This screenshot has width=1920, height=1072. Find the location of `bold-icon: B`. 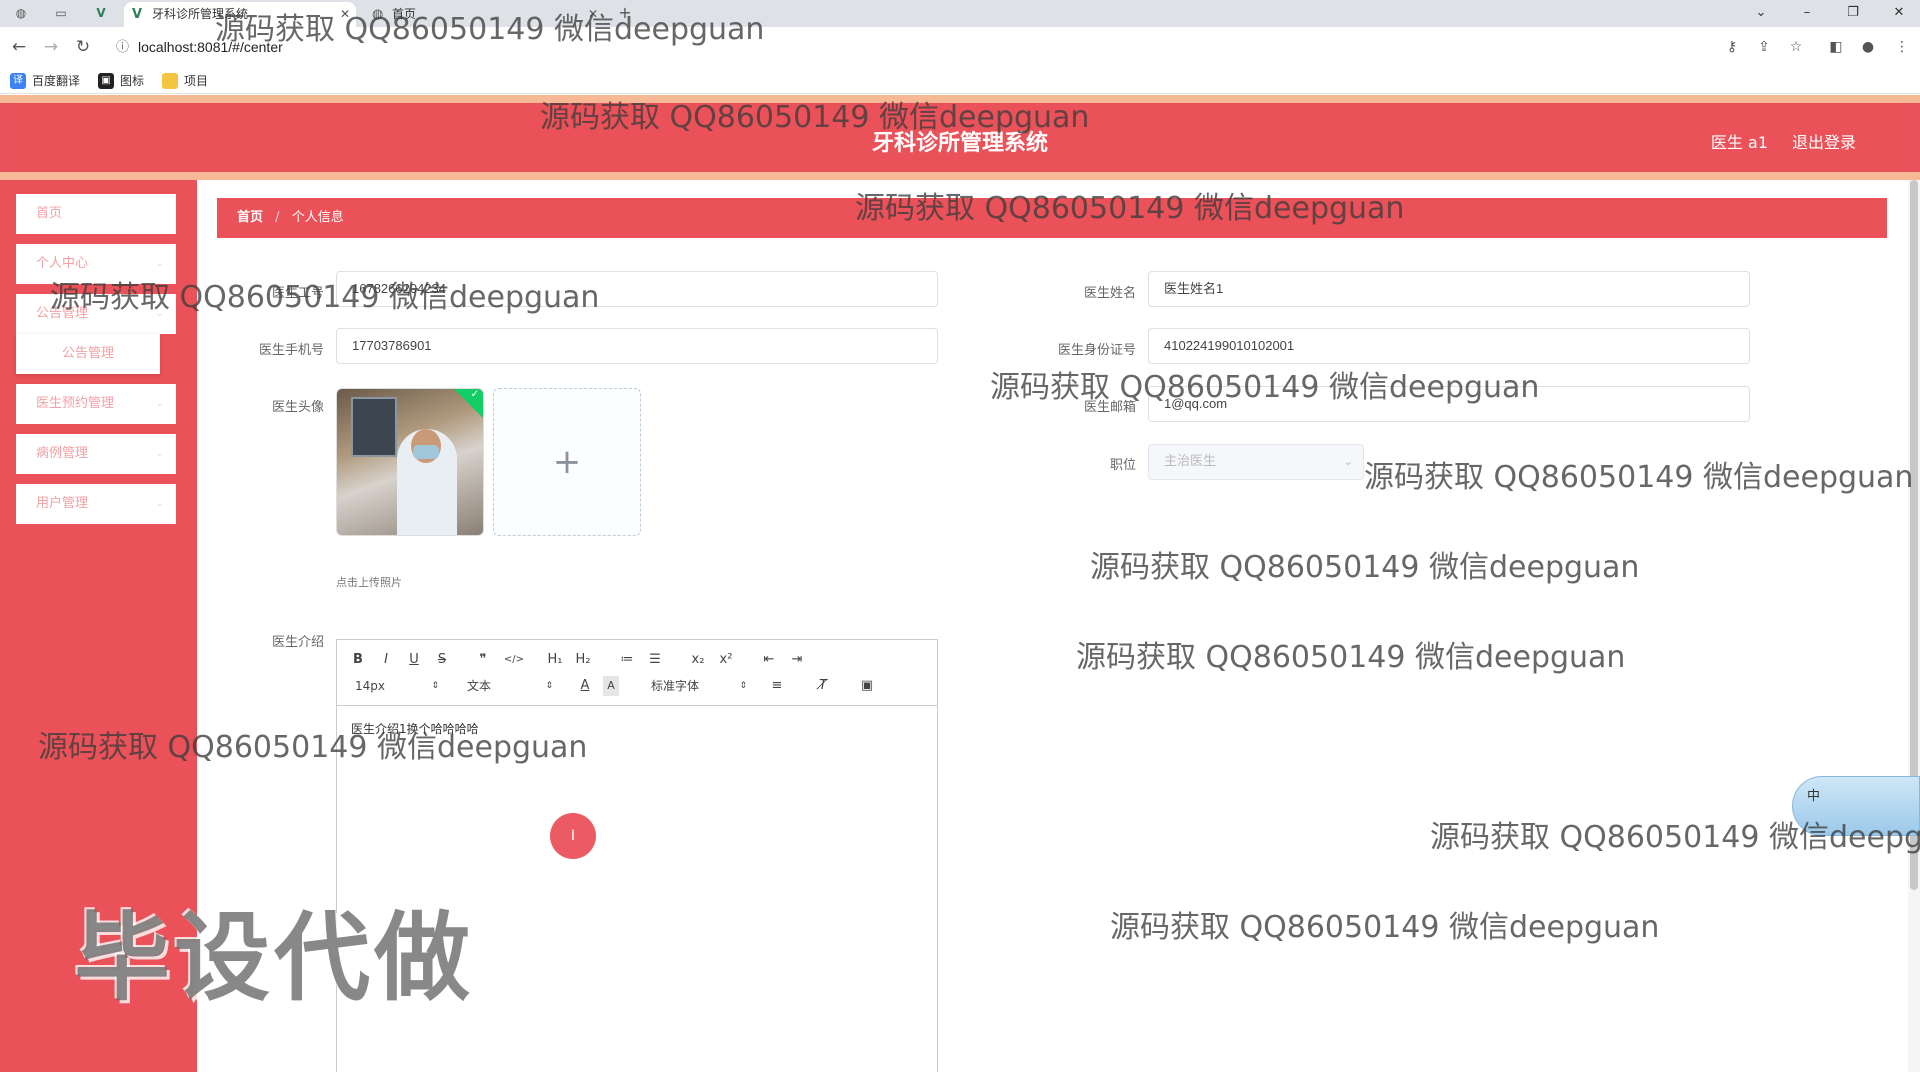

bold-icon: B is located at coordinates (358, 660).